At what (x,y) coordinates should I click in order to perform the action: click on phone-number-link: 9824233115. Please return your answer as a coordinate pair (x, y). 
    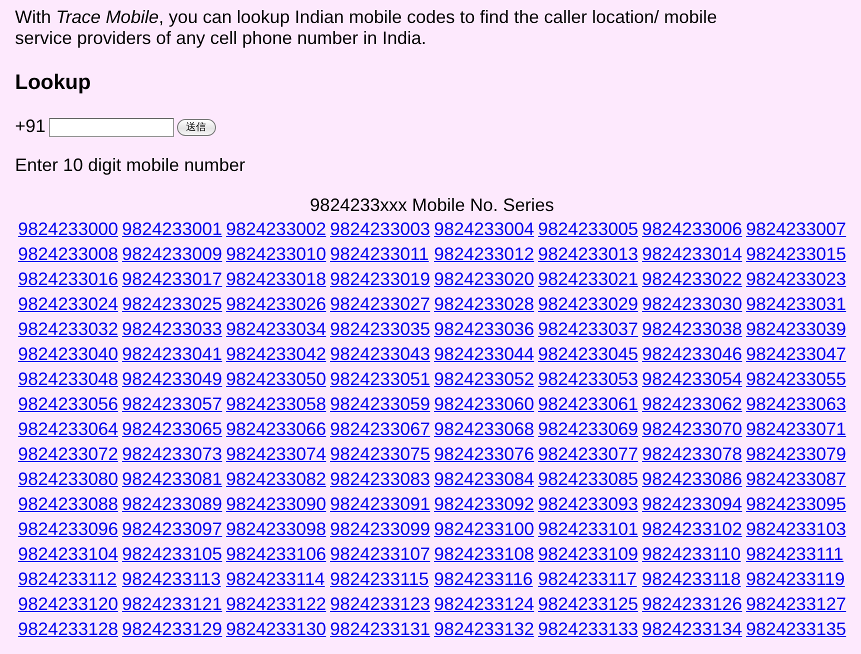
    Looking at the image, I should click on (379, 579).